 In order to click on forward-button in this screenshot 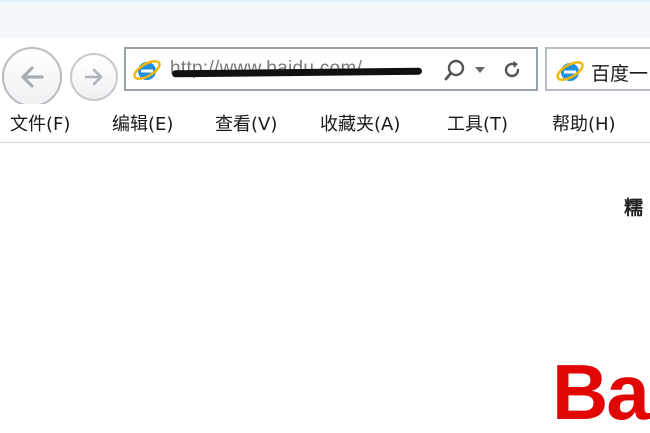, I will do `click(94, 77)`.